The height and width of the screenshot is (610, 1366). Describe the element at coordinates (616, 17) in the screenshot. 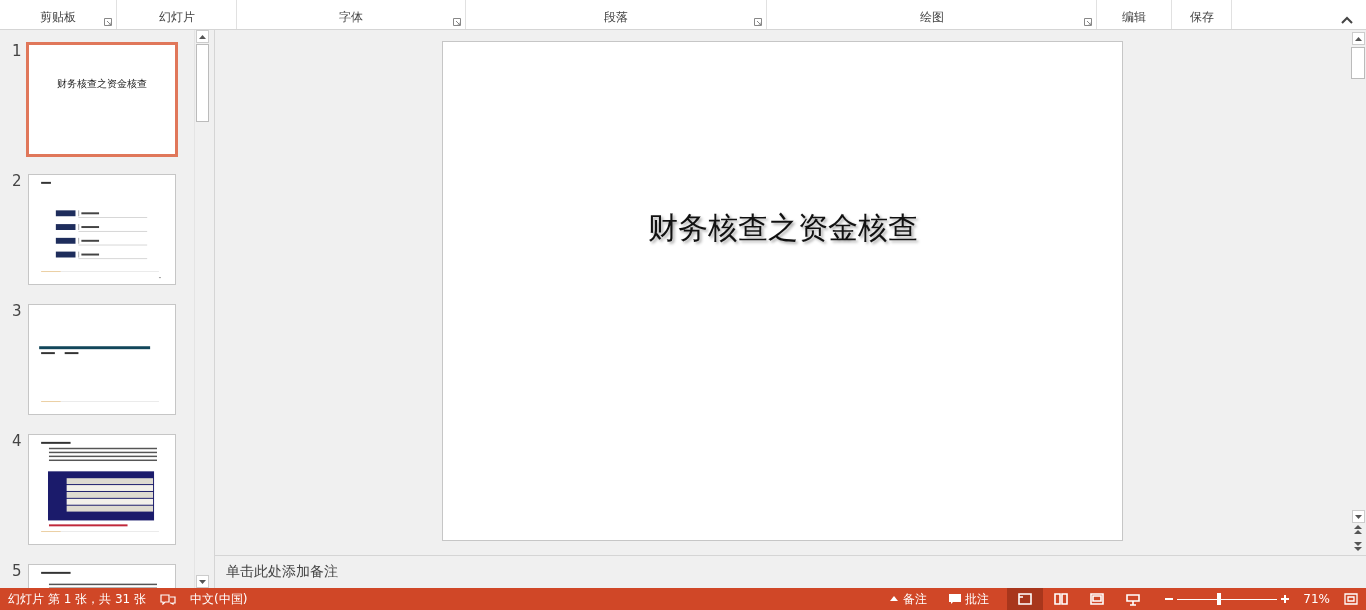

I see `ribbon-group-label: 段落` at that location.